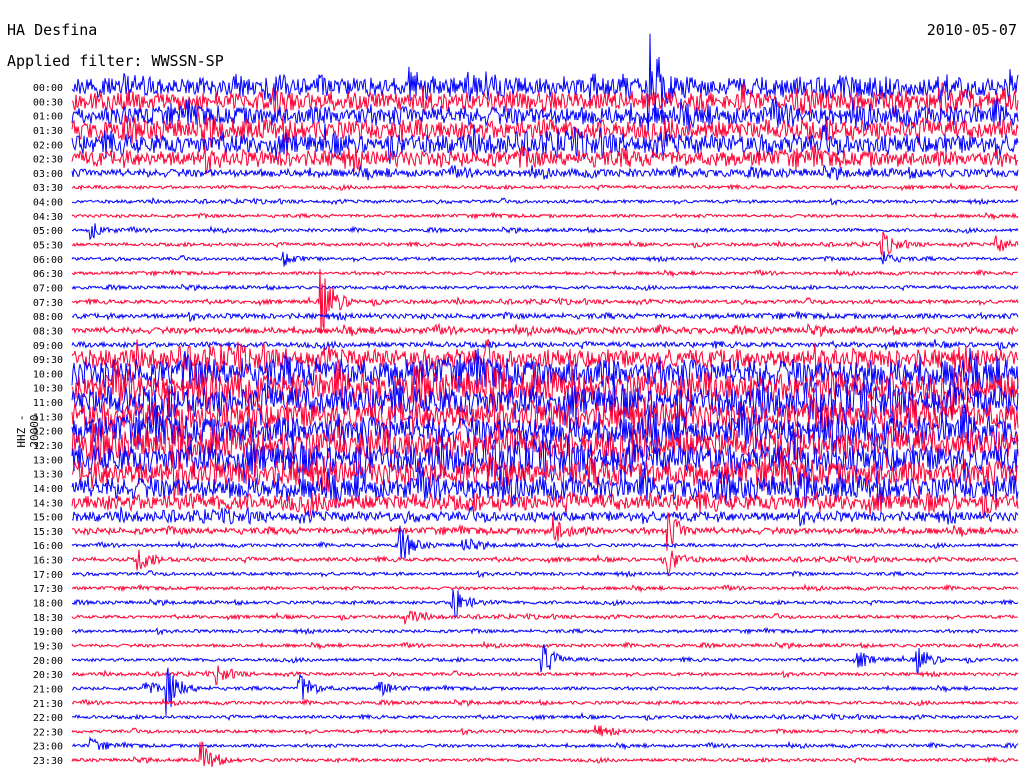 The height and width of the screenshot is (780, 1024). Describe the element at coordinates (48, 317) in the screenshot. I see `row-time-label: 08:00` at that location.